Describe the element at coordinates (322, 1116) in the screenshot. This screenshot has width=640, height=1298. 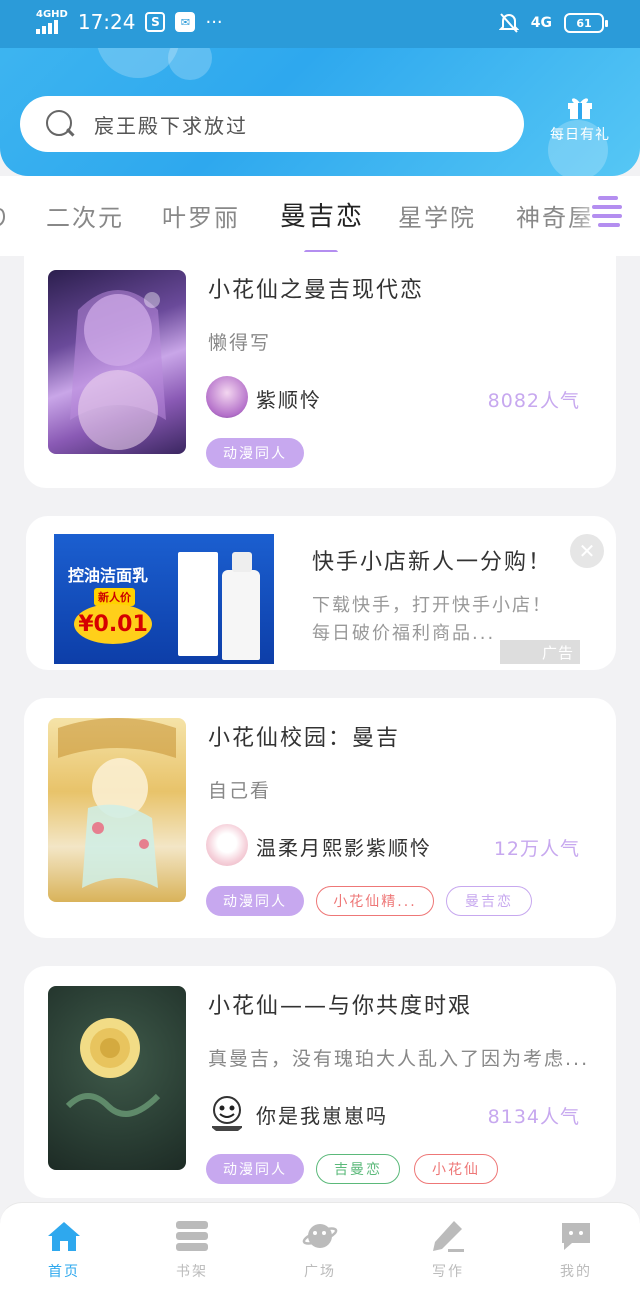
I see `author-name: 你是我崽崽吗` at that location.